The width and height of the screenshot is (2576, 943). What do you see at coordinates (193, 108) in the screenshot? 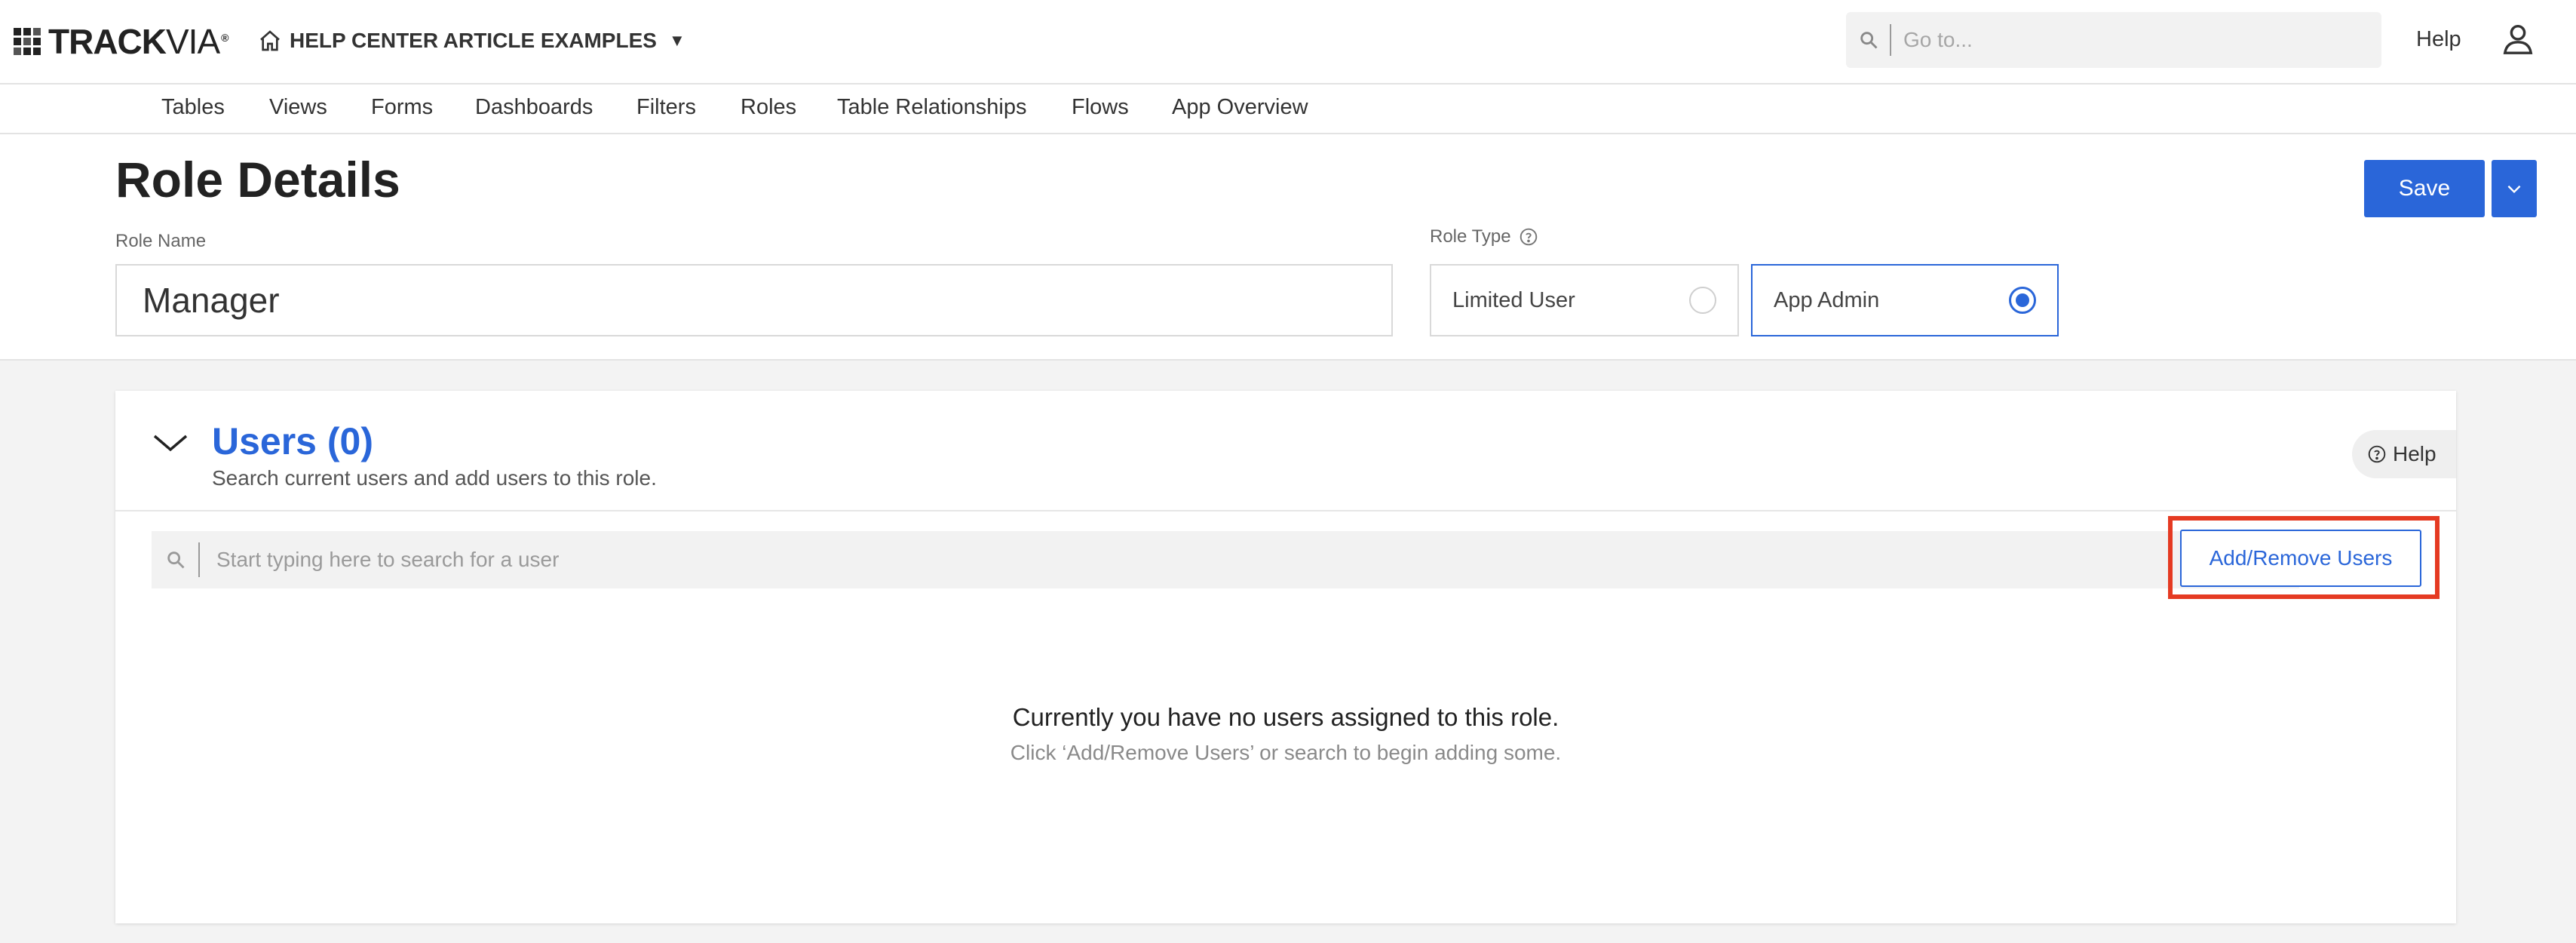
I see `tab-tables: Tables` at bounding box center [193, 108].